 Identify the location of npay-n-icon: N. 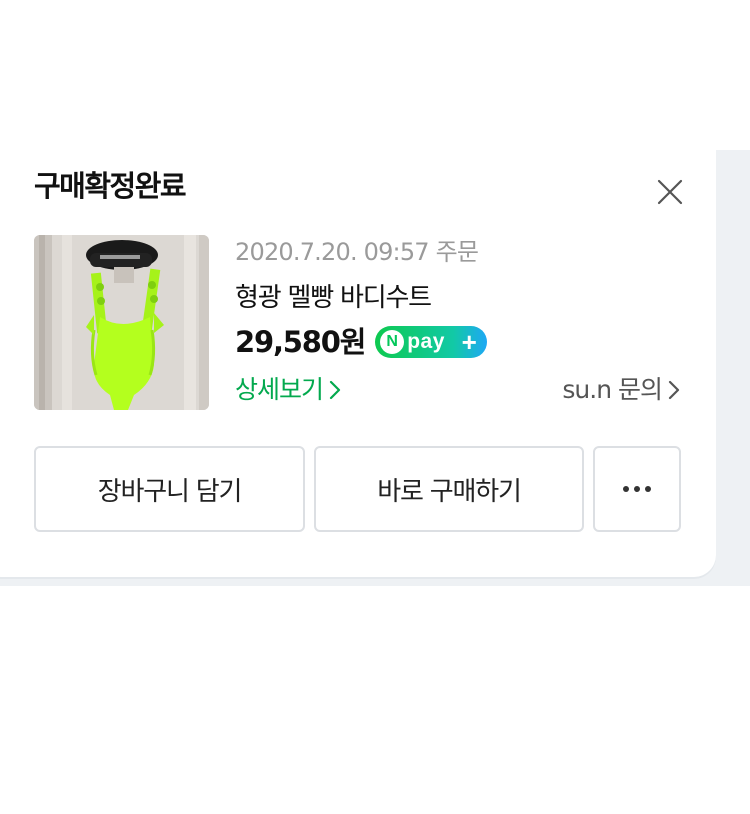
(392, 342).